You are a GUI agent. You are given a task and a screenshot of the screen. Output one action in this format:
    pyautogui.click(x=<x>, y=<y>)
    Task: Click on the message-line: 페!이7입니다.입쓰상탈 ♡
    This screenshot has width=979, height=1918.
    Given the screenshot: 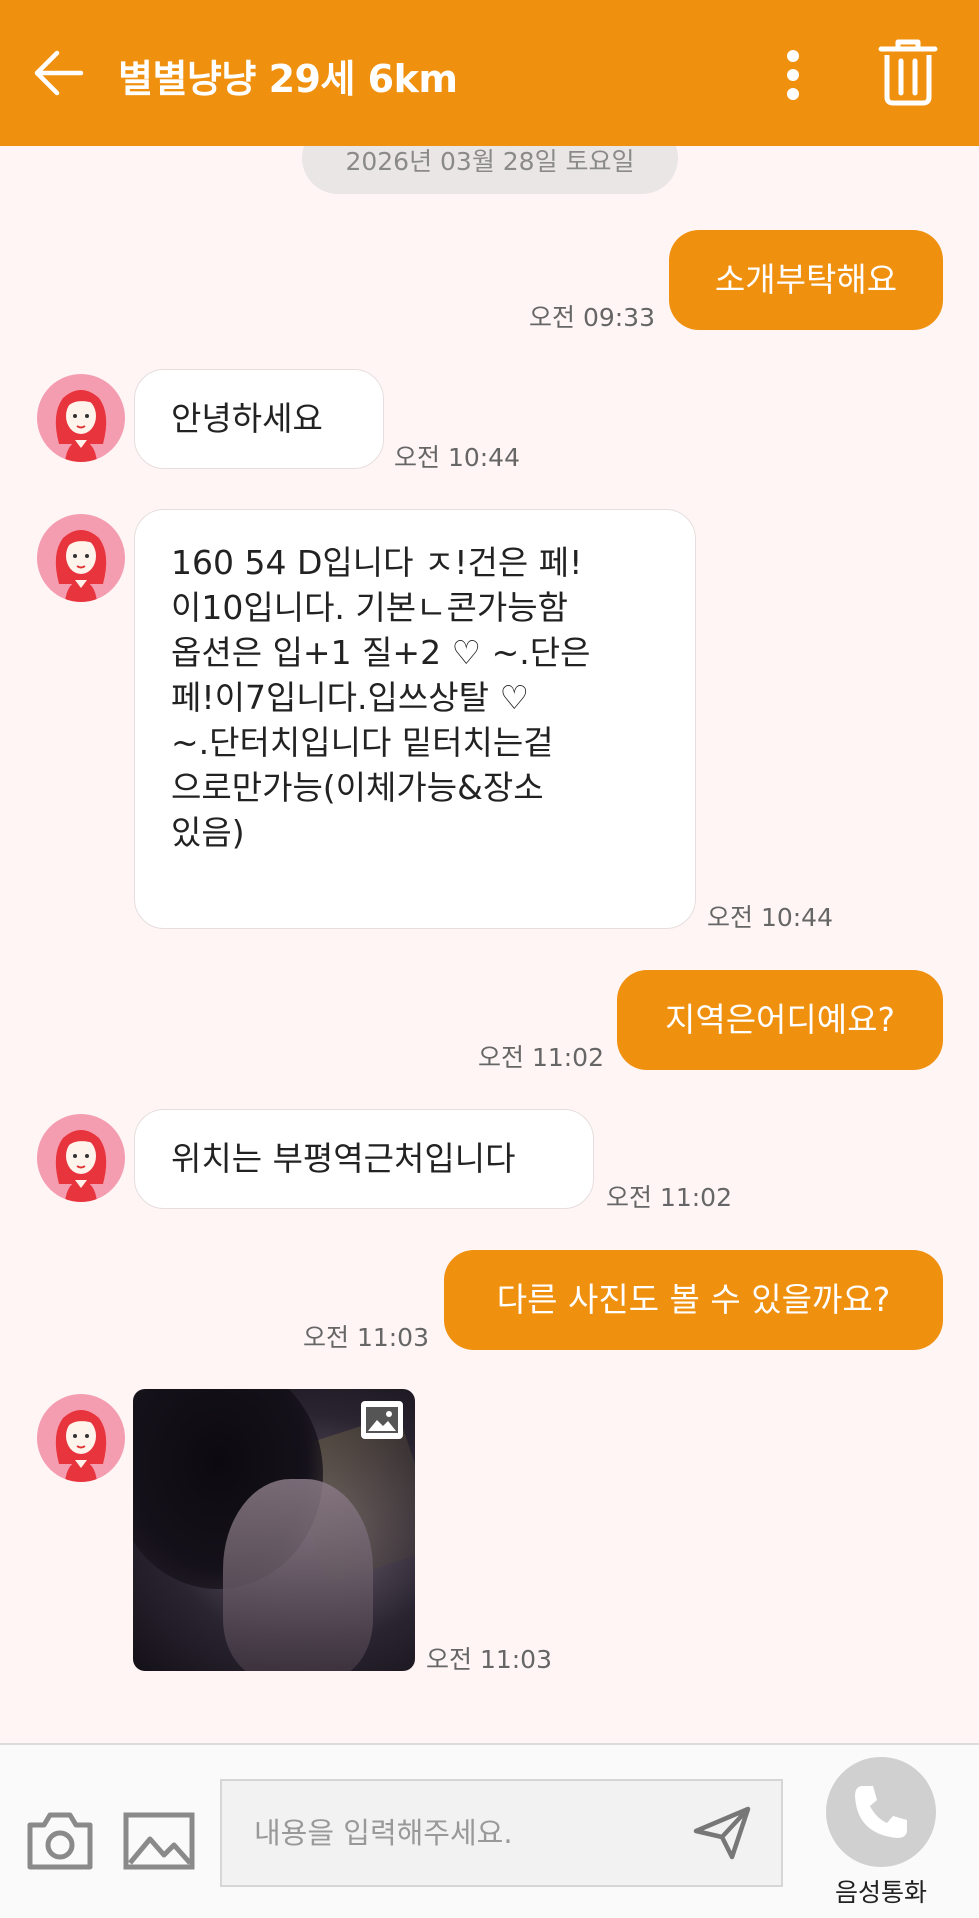 What is the action you would take?
    pyautogui.click(x=350, y=697)
    